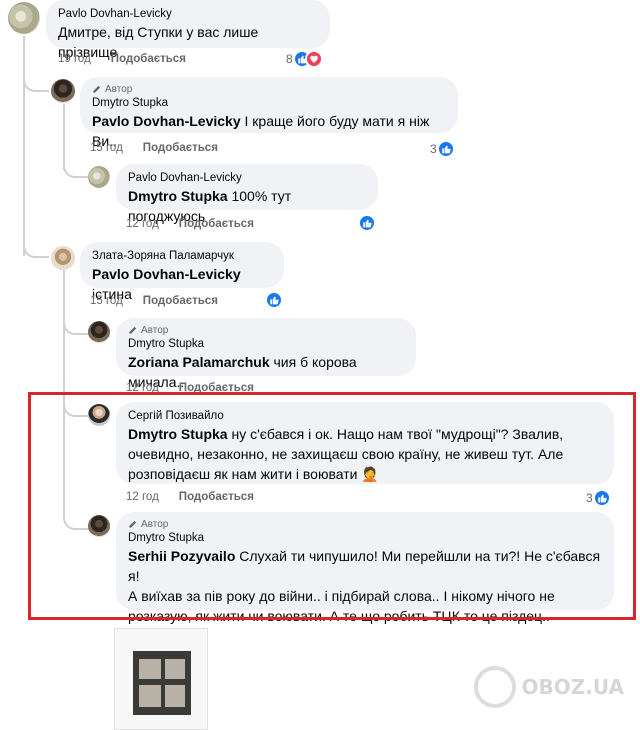 Image resolution: width=640 pixels, height=730 pixels. I want to click on mention-link: Dmytro Stupka, so click(178, 196).